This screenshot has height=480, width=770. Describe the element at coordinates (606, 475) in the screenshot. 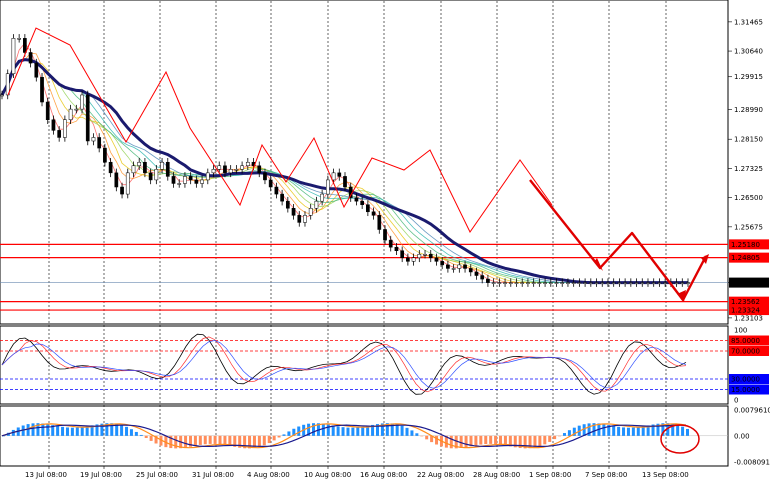

I see `date-tick-label: 7 Sep 08:00` at that location.